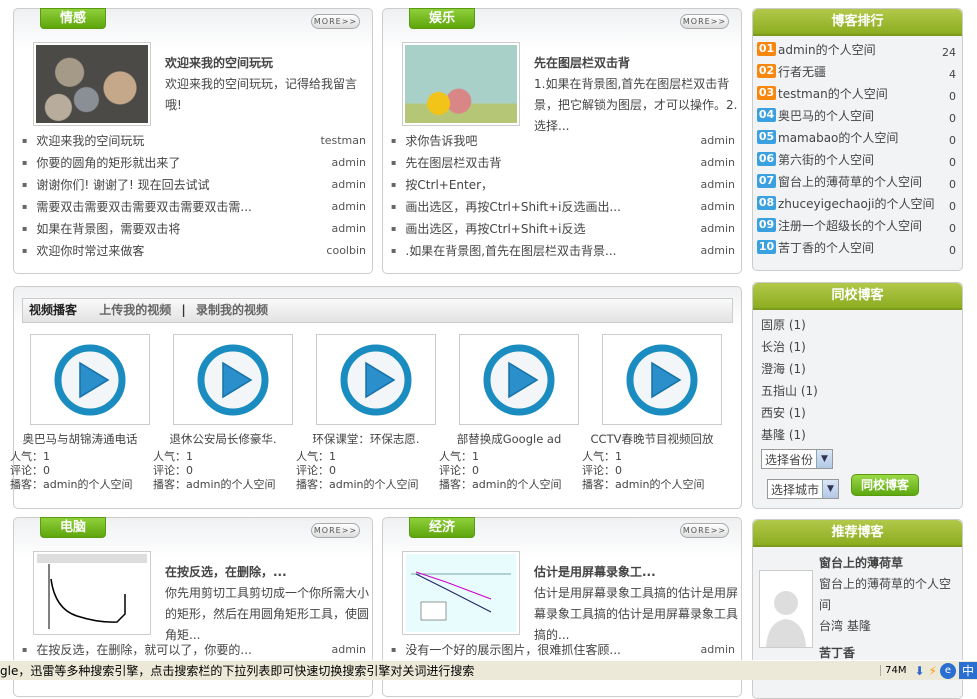 The image size is (977, 699). I want to click on item-title: 画出选区，再按Ctrl+Shift+i反选, so click(488, 229).